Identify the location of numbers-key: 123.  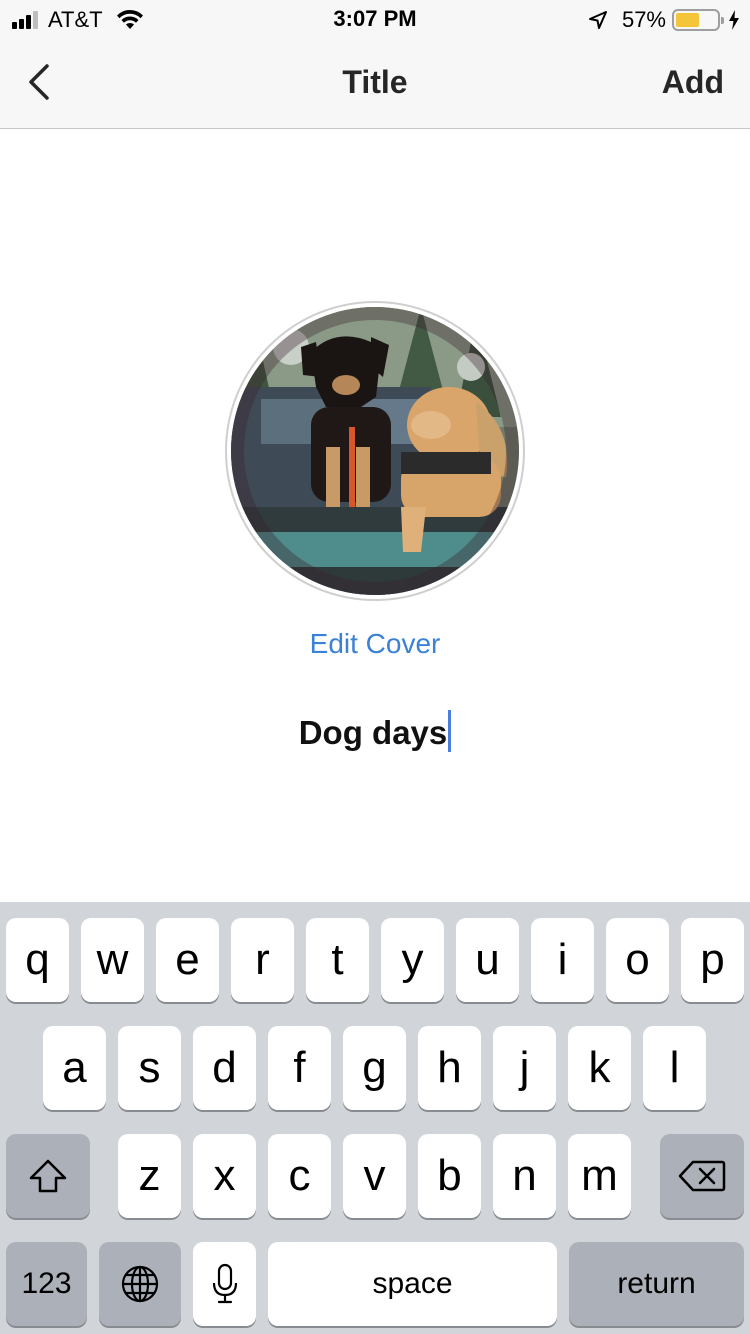
(46, 1284).